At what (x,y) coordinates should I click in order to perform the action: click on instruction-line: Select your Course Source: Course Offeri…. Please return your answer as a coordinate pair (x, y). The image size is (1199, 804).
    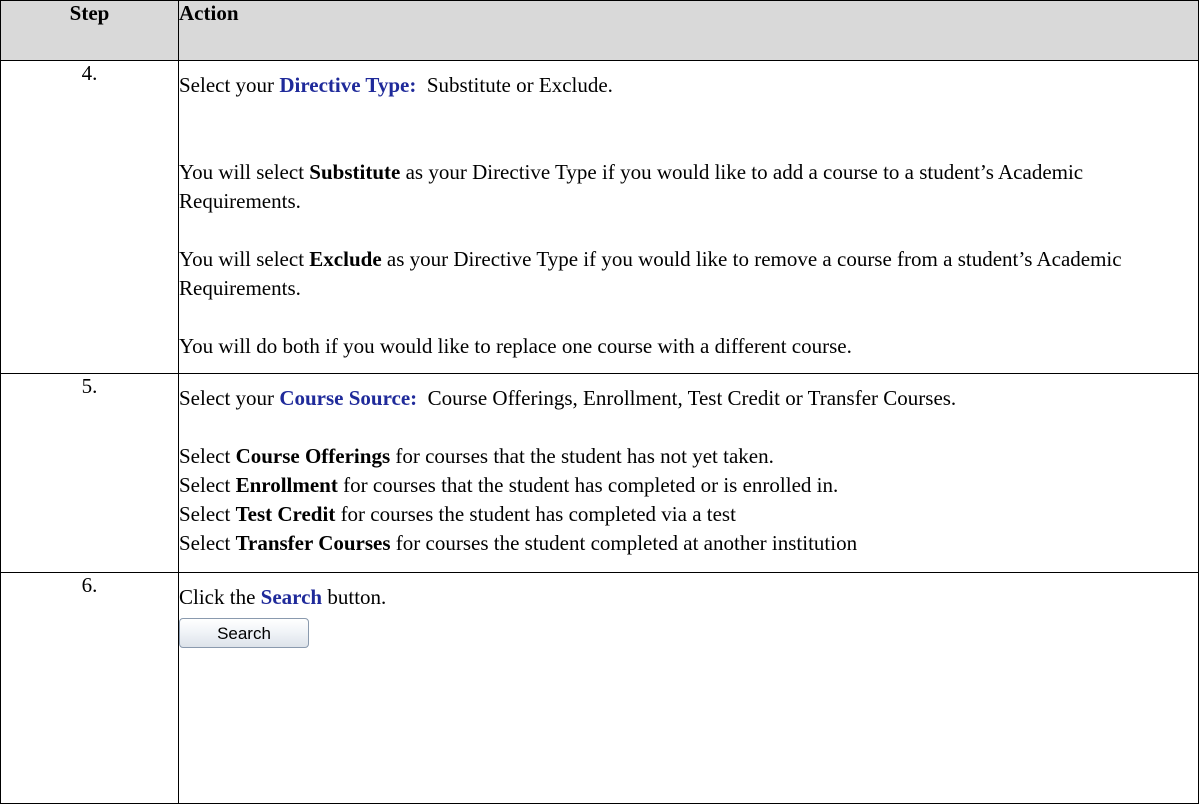
    Looking at the image, I should click on (688, 398).